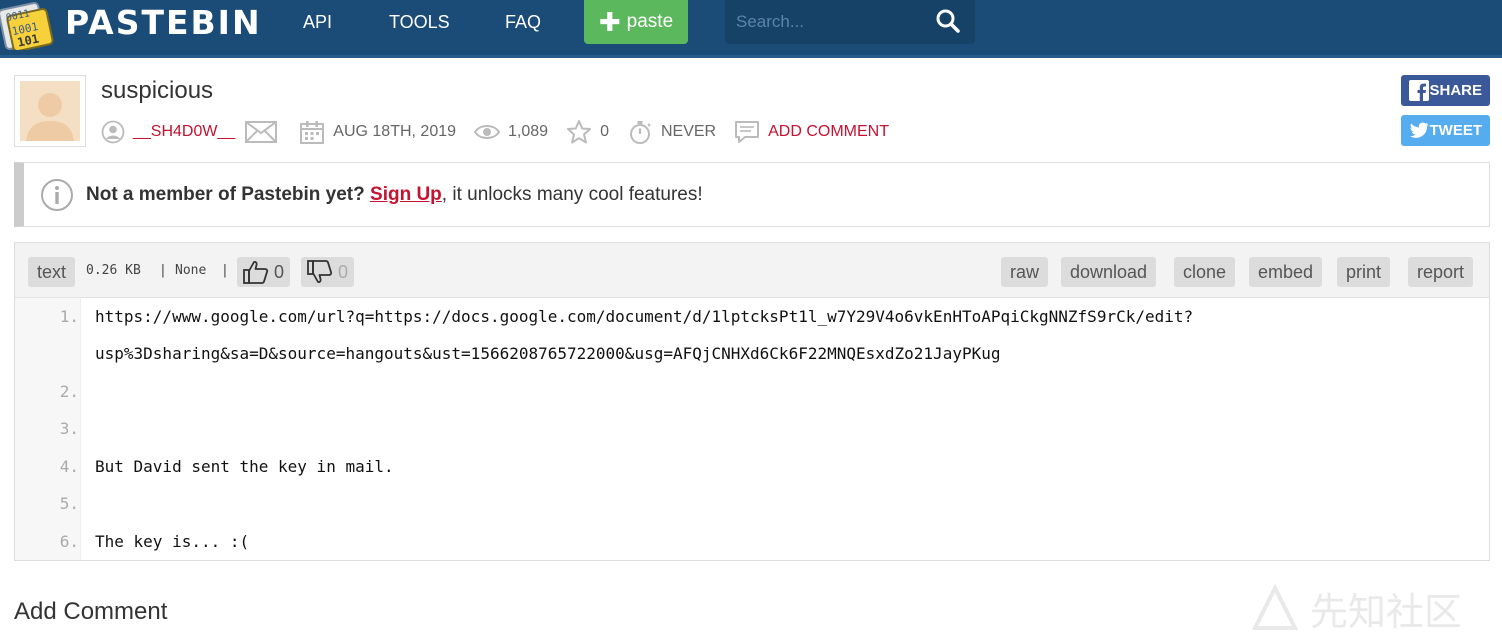 This screenshot has width=1502, height=639. Describe the element at coordinates (825, 22) in the screenshot. I see `search-input` at that location.